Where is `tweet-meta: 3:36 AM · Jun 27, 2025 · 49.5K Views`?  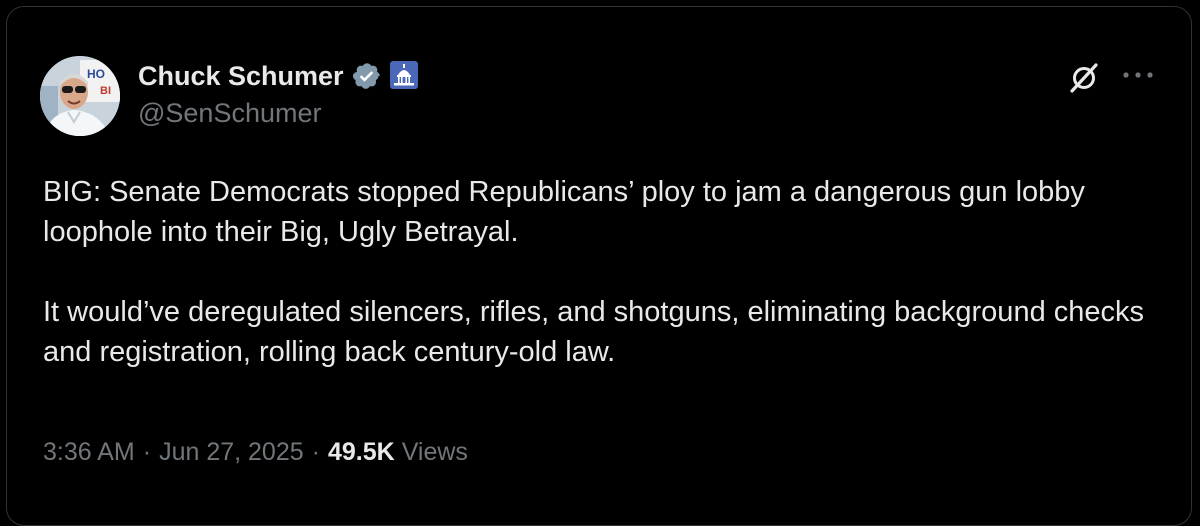
tweet-meta: 3:36 AM · Jun 27, 2025 · 49.5K Views is located at coordinates (255, 452).